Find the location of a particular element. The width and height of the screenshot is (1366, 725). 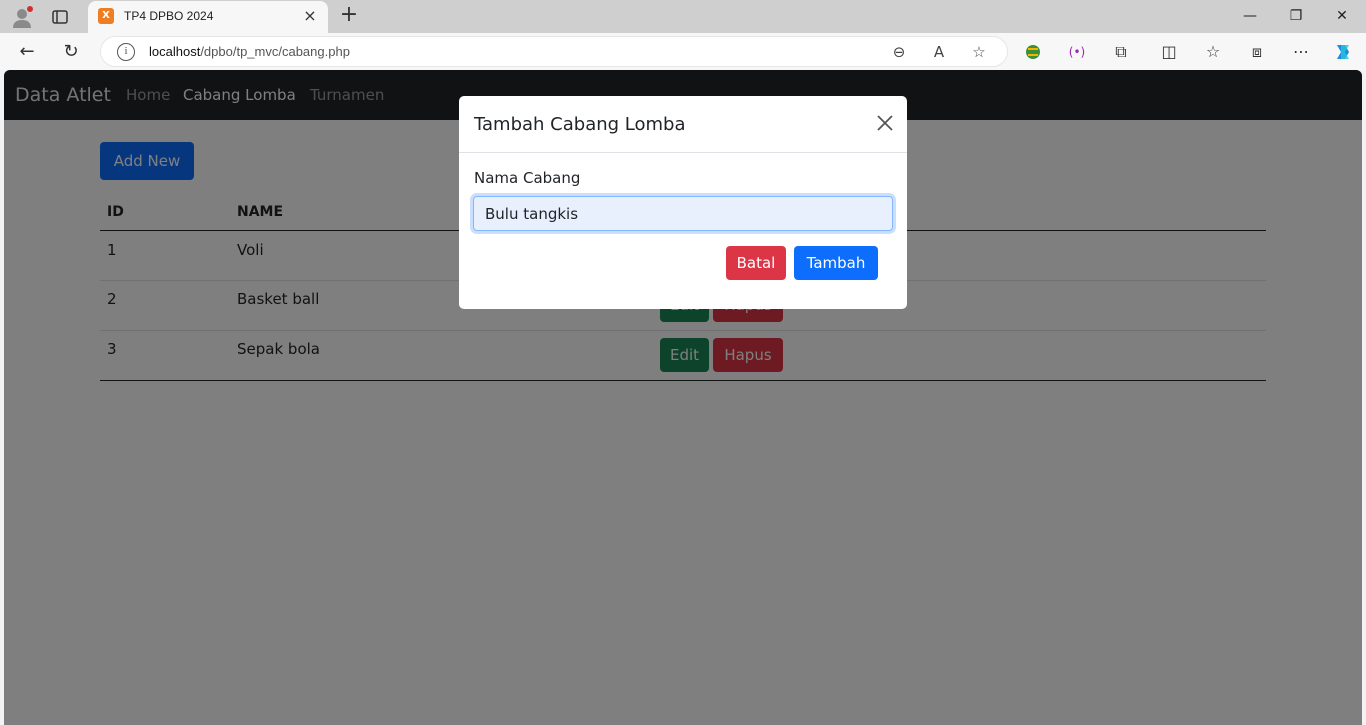

profile-icon is located at coordinates (22, 17).